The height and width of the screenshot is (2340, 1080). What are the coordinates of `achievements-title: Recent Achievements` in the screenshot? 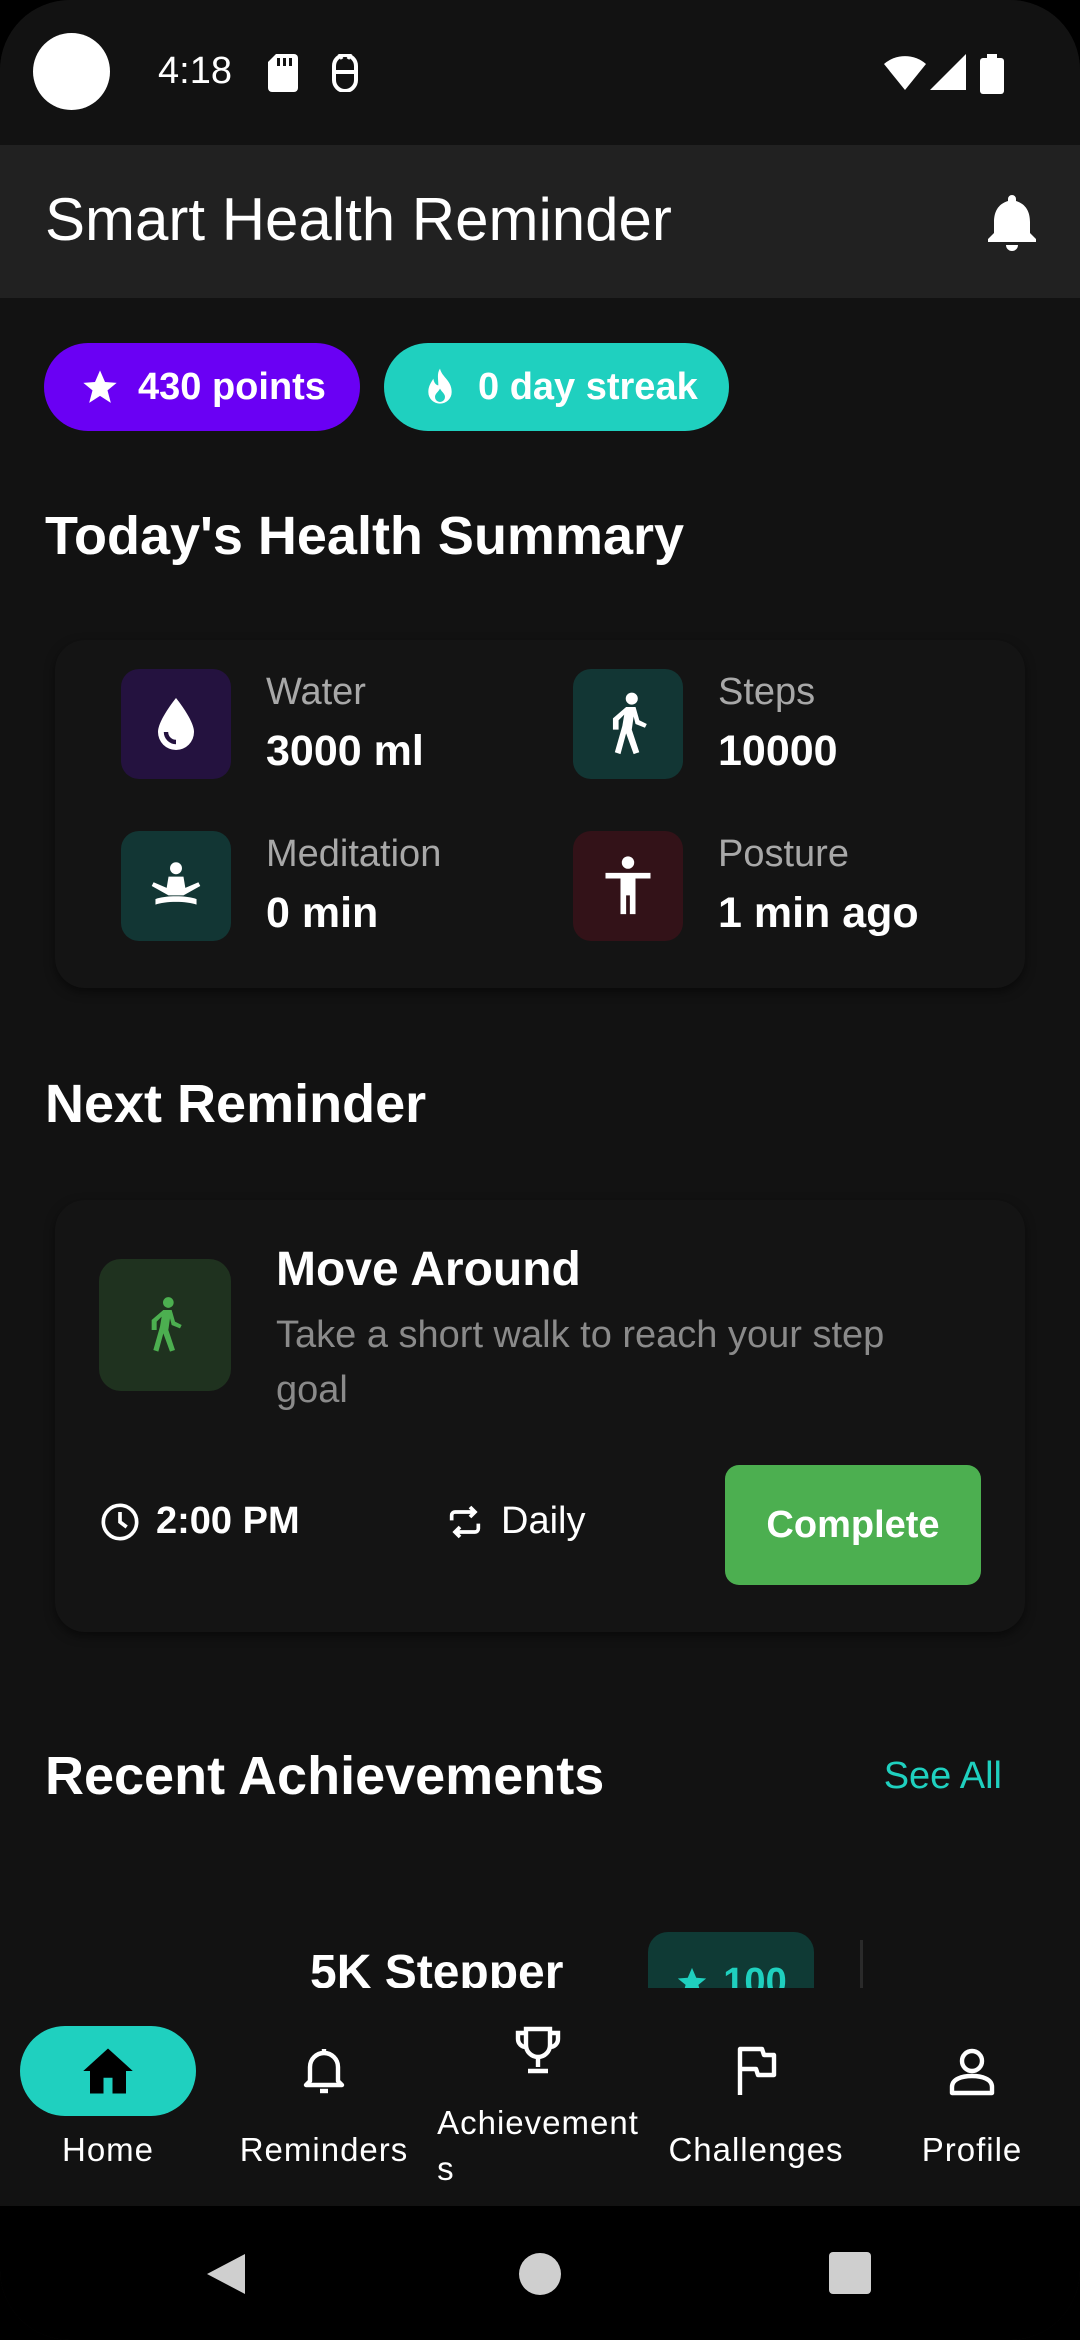 It's located at (325, 1776).